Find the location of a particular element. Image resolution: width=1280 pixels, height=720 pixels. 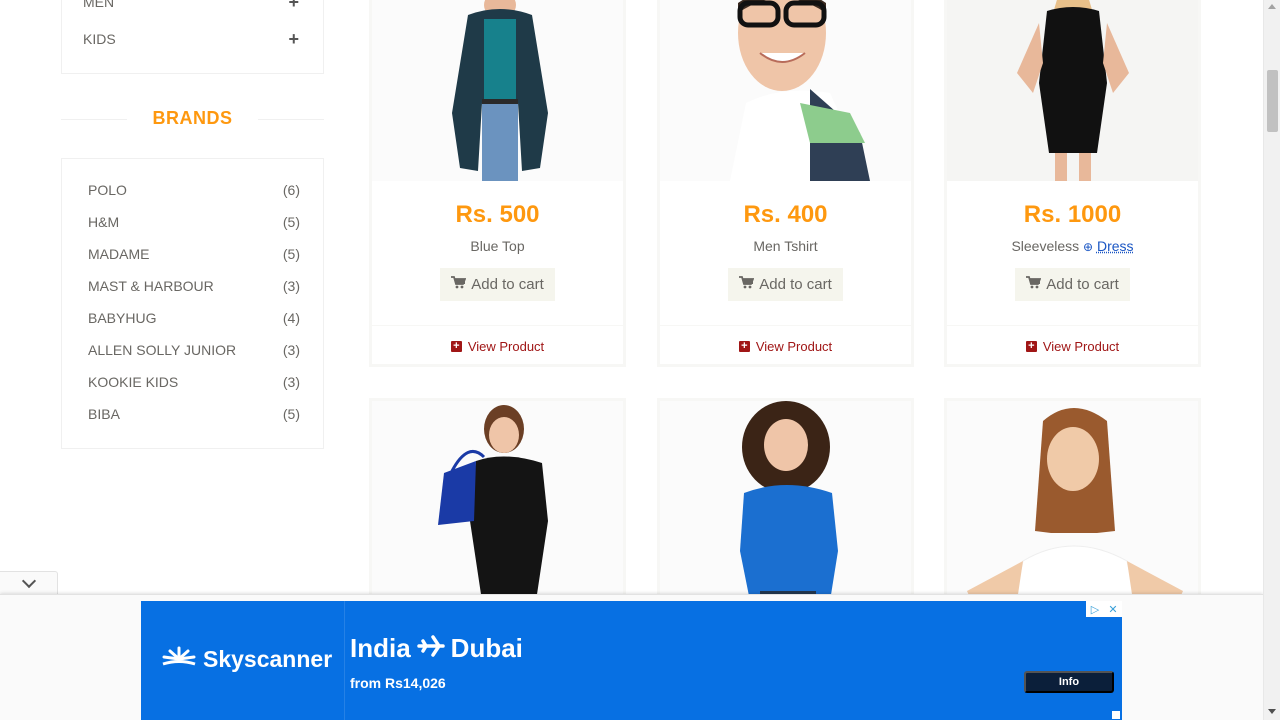

info-circle-icon: ⊕ is located at coordinates (1088, 247).